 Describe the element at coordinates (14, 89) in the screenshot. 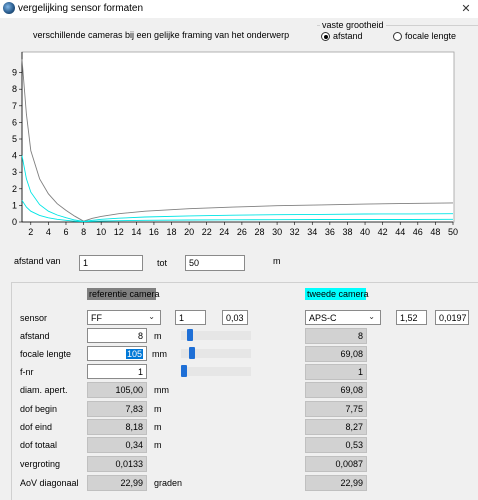

I see `y-tick-label: 8` at that location.